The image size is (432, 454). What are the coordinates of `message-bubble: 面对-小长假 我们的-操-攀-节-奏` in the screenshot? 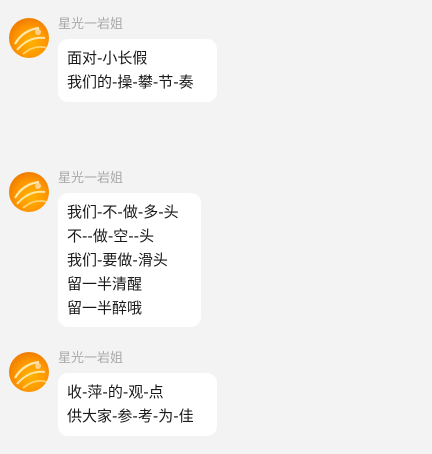 It's located at (137, 70).